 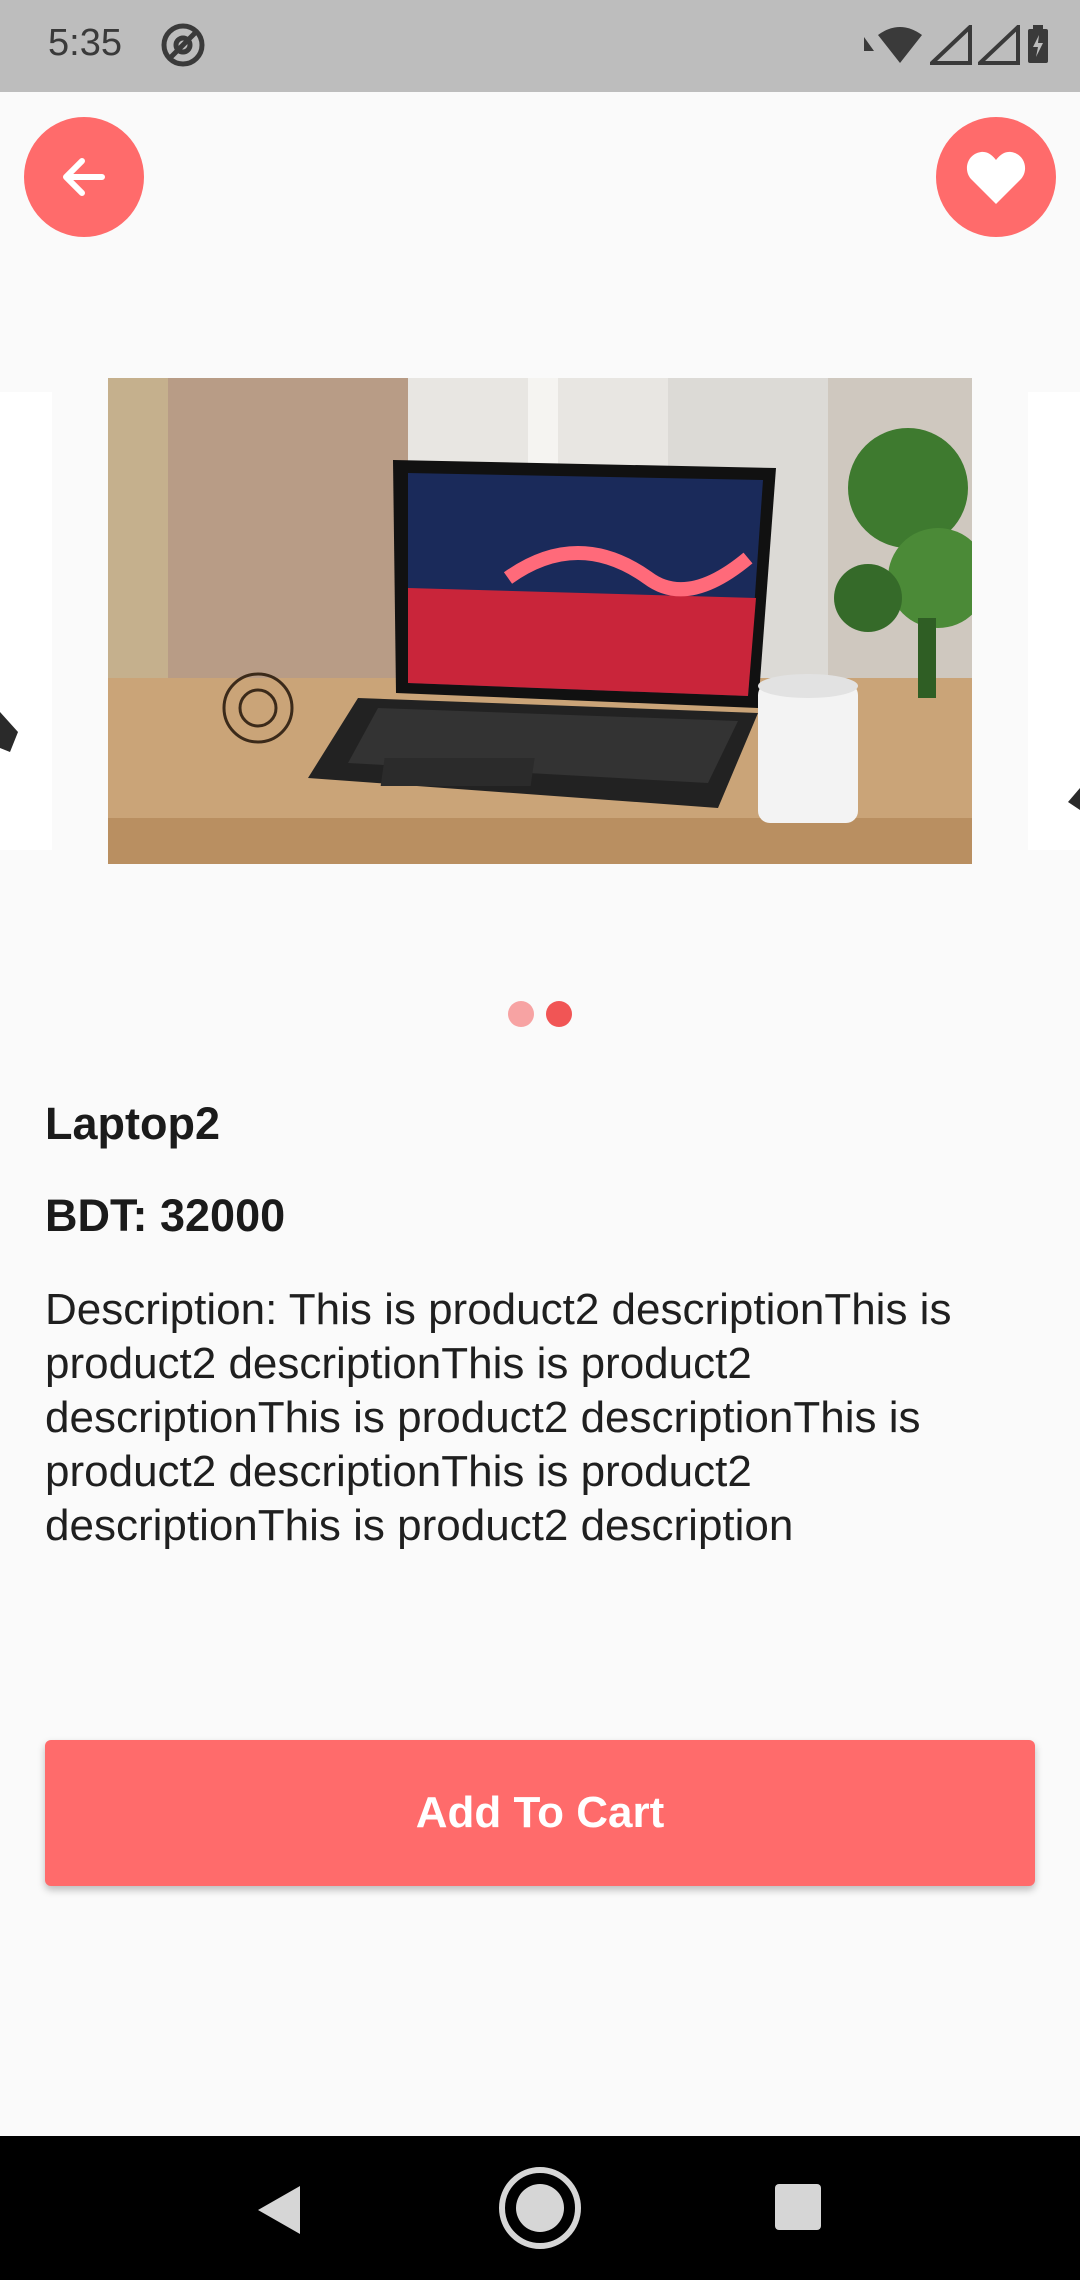 I want to click on carousel-dot, so click(x=521, y=1014).